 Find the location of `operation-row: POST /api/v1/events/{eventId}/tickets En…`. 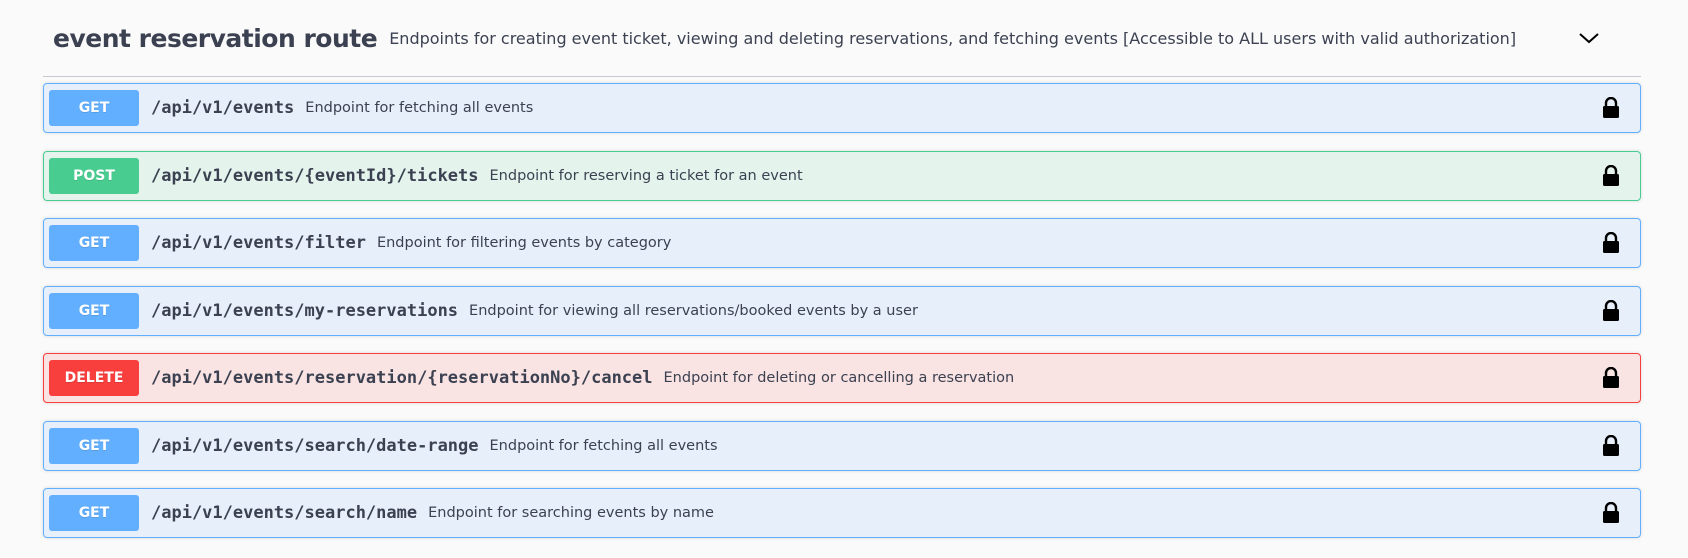

operation-row: POST /api/v1/events/{eventId}/tickets En… is located at coordinates (842, 175).